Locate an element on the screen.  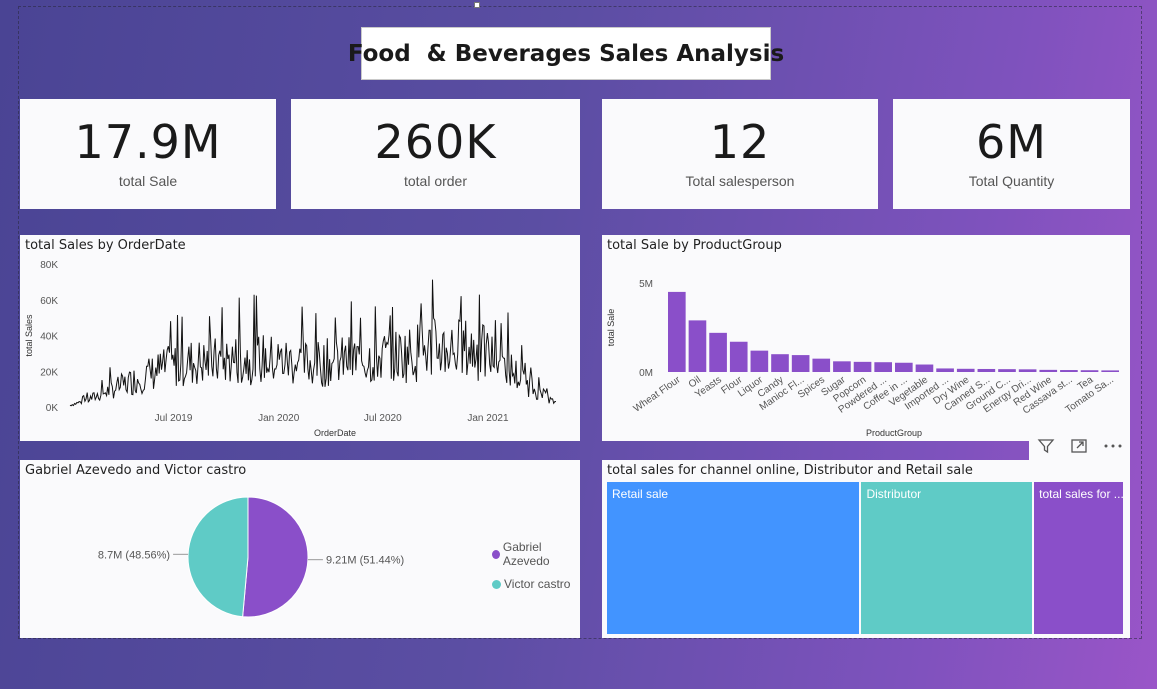
kpi-card-total-sale: 17.9M total Sale is located at coordinates (148, 154).